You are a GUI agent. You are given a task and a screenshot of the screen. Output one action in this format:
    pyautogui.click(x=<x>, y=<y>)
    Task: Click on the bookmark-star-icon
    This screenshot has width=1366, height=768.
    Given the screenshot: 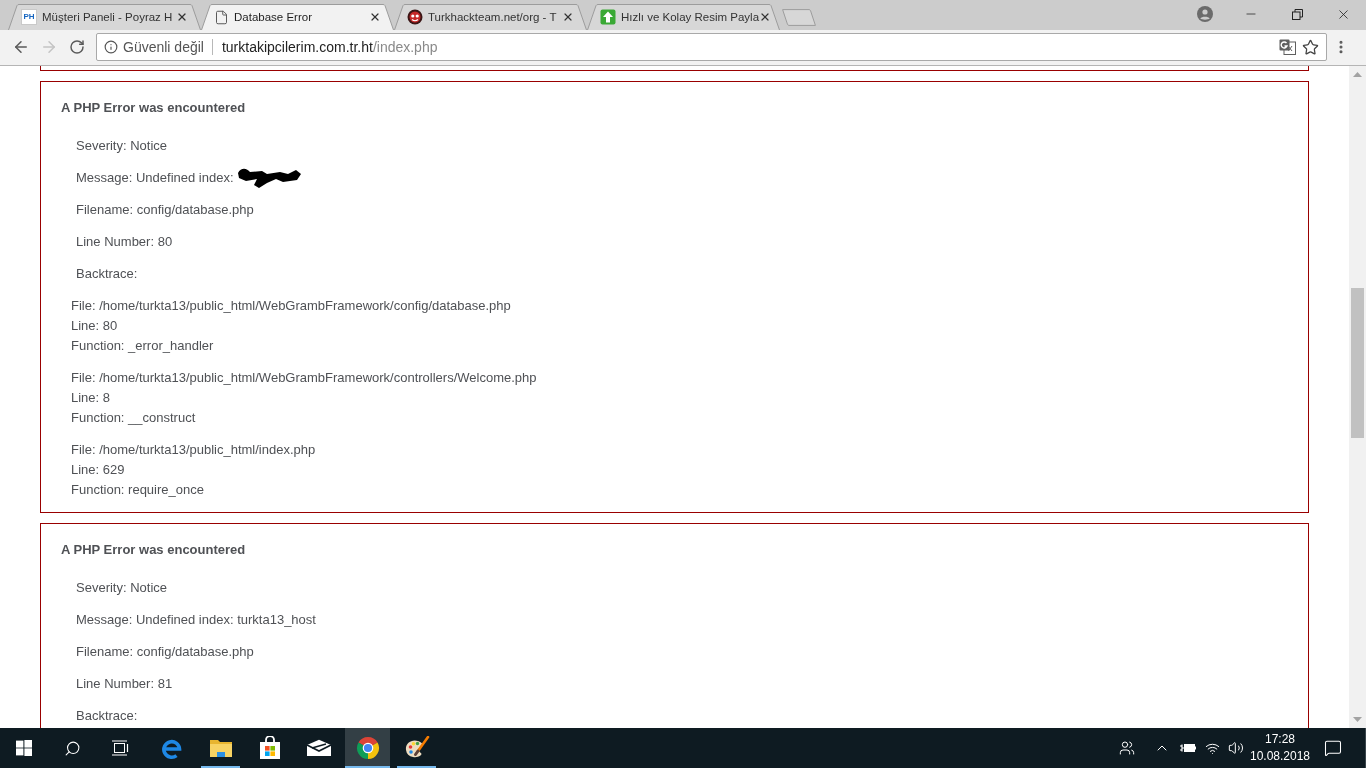 What is the action you would take?
    pyautogui.click(x=1310, y=47)
    